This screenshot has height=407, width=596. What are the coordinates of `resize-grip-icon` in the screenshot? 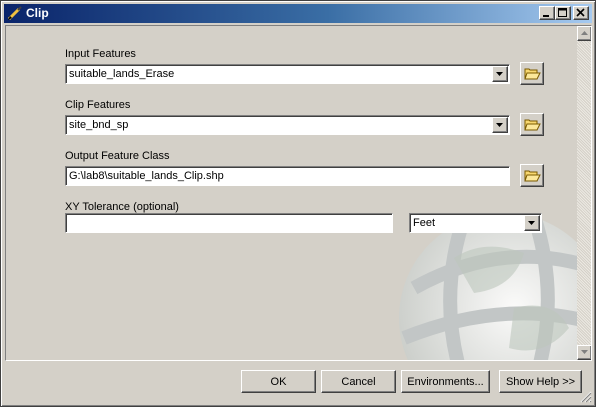 It's located at (586, 397).